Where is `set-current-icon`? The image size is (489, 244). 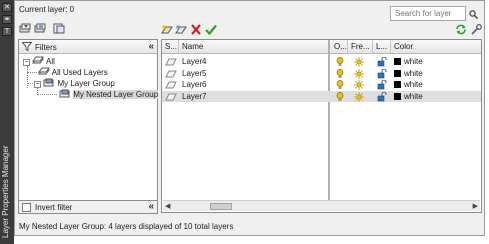
set-current-icon is located at coordinates (211, 29).